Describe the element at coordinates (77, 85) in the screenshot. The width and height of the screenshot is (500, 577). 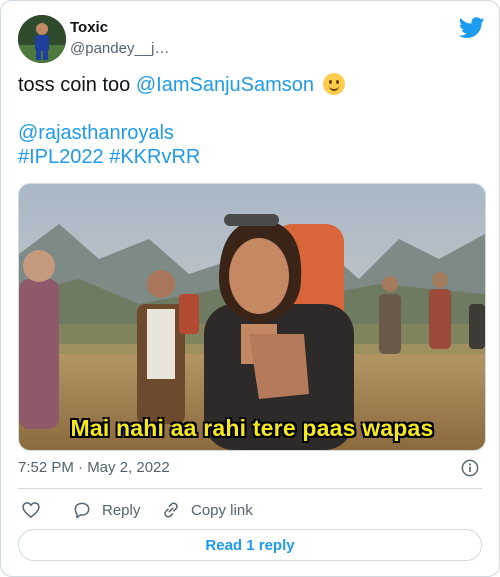
I see `tweet-text-plain: toss coin too` at that location.